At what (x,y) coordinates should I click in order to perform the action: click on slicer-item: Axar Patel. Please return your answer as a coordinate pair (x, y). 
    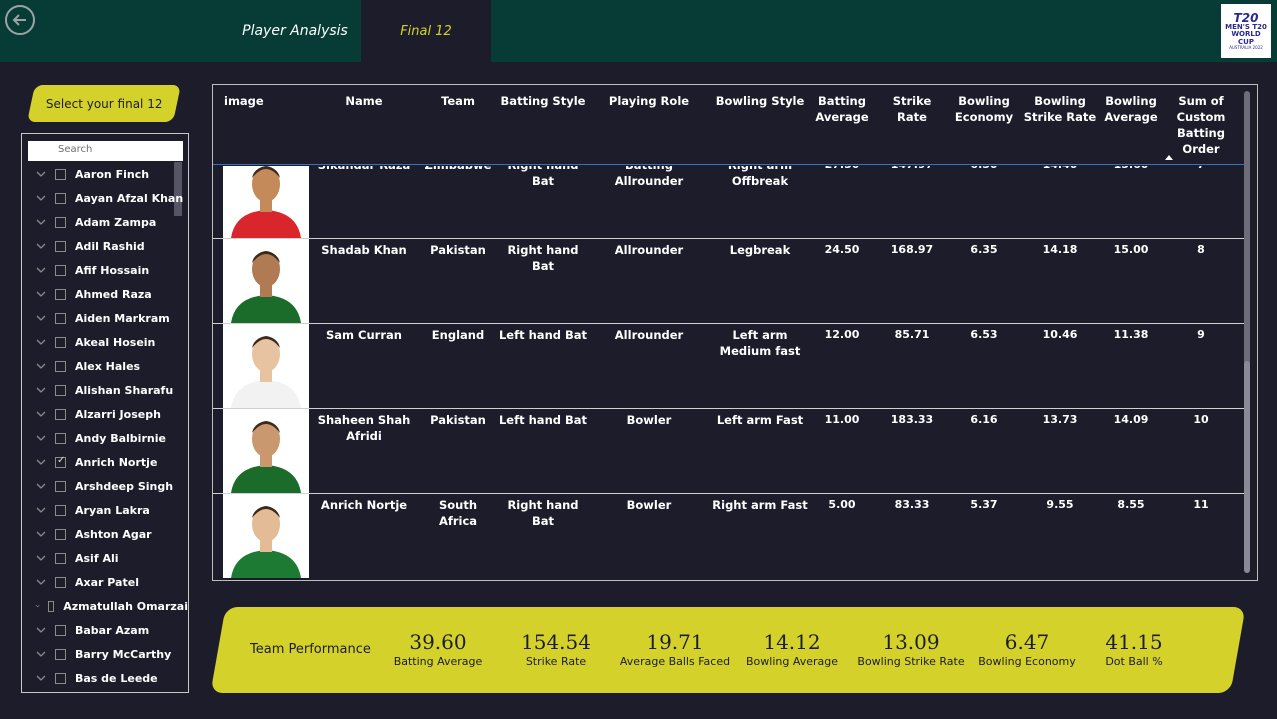
    Looking at the image, I should click on (105, 582).